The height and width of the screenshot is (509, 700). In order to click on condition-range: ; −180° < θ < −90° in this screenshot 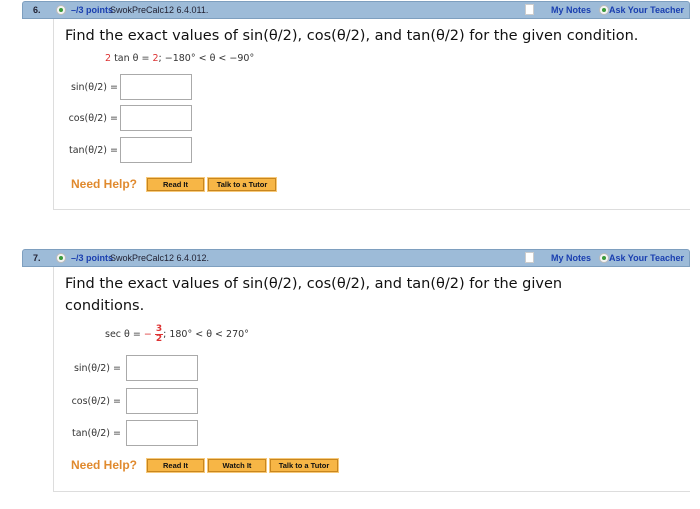, I will do `click(206, 58)`.